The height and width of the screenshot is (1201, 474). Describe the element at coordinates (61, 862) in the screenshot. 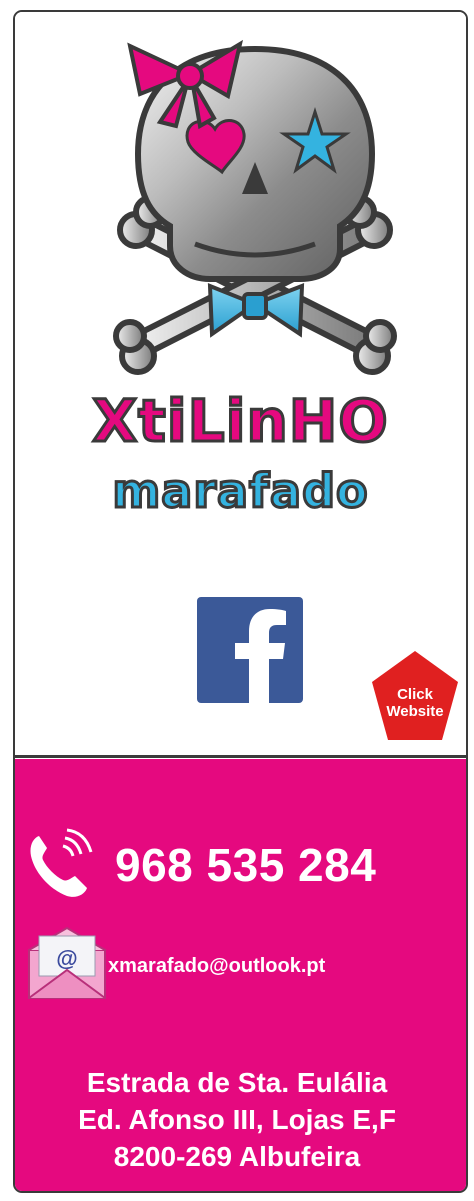

I see `phone-icon` at that location.